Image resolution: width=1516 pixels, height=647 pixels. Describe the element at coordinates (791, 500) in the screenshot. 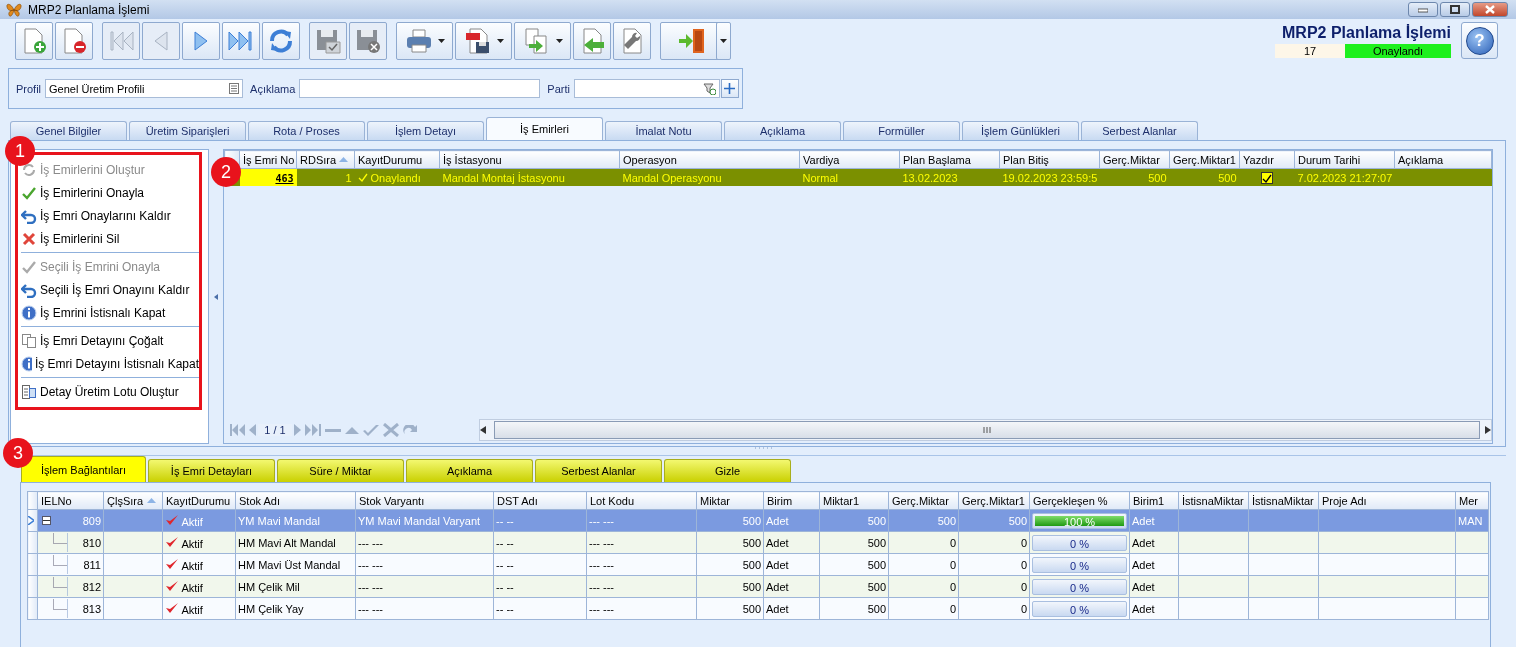

I see `column-header: Birim` at that location.